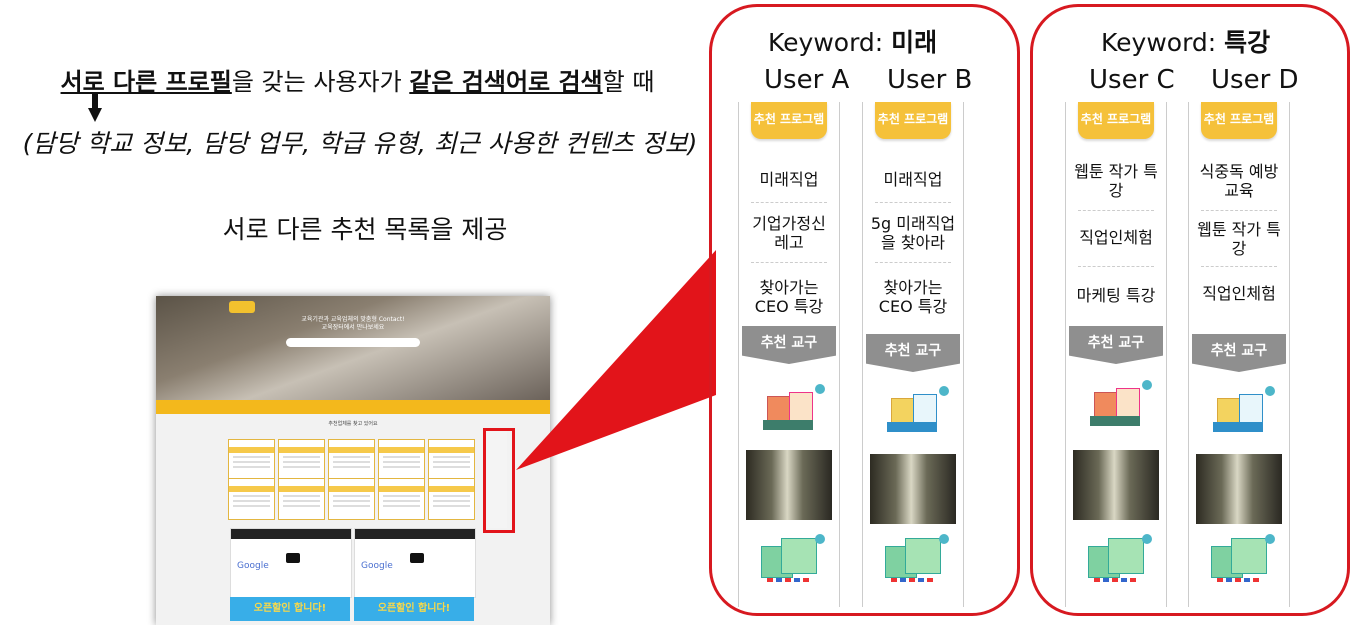 This screenshot has height=625, width=1357. I want to click on keyword-title: Keyword: 미래, so click(852, 41).